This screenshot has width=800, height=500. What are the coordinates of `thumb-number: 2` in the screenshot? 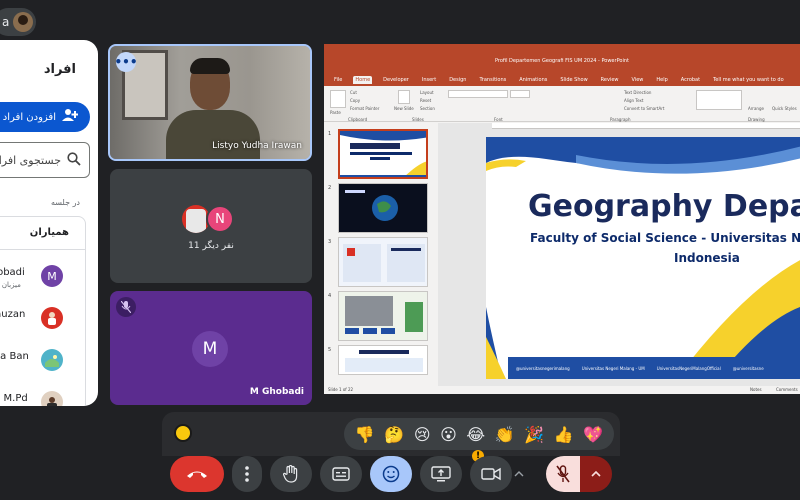 It's located at (330, 188).